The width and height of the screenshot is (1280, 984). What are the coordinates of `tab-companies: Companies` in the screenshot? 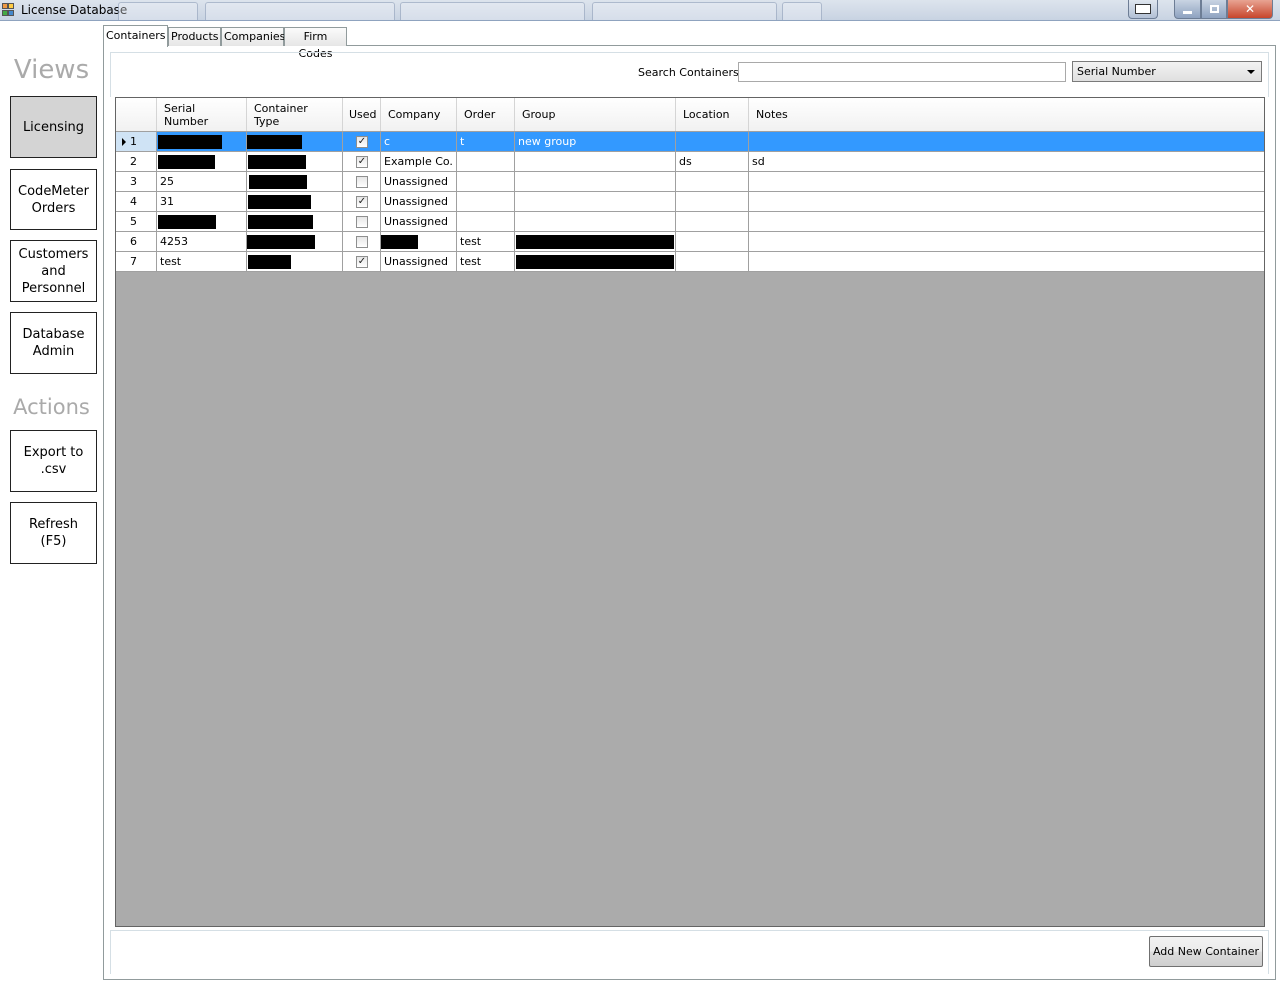 It's located at (253, 36).